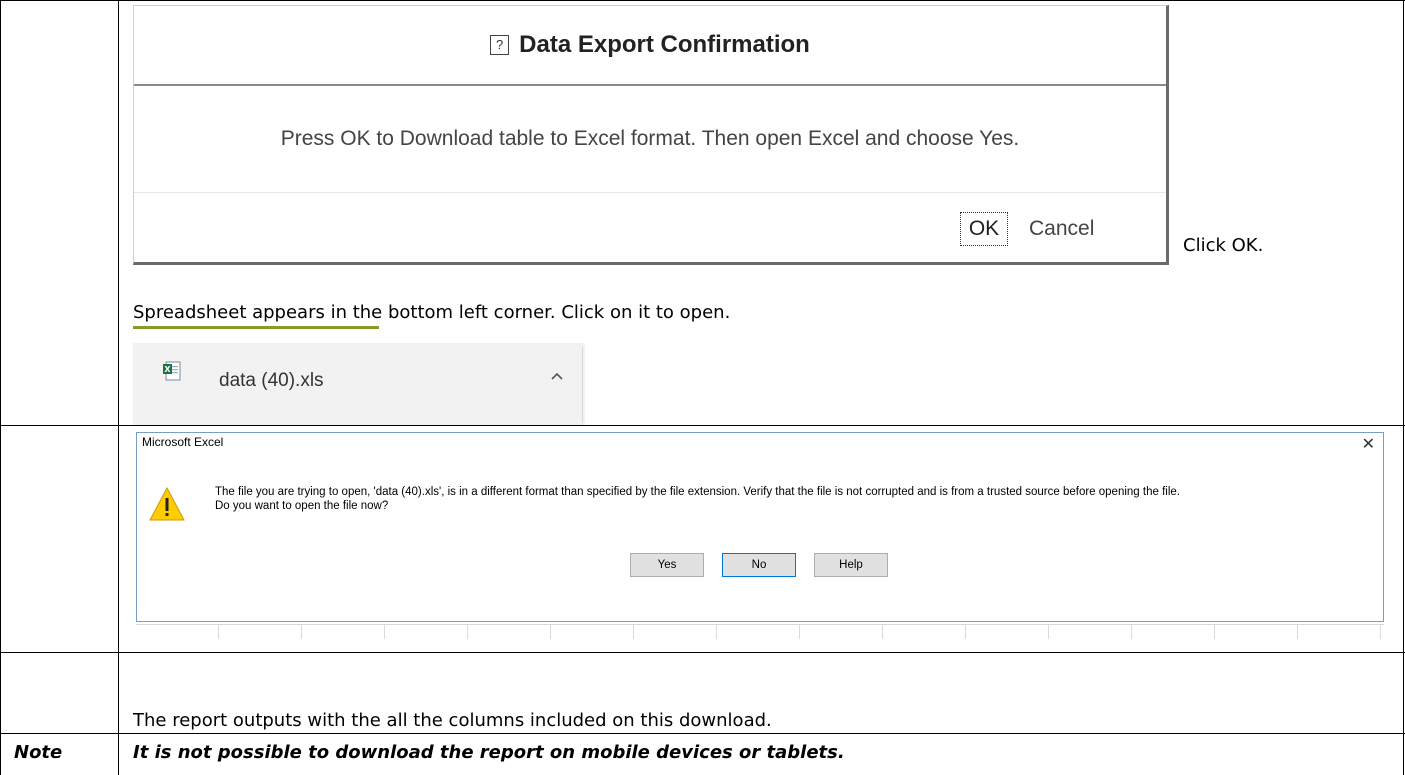  What do you see at coordinates (500, 45) in the screenshot?
I see `help-icon: ?` at bounding box center [500, 45].